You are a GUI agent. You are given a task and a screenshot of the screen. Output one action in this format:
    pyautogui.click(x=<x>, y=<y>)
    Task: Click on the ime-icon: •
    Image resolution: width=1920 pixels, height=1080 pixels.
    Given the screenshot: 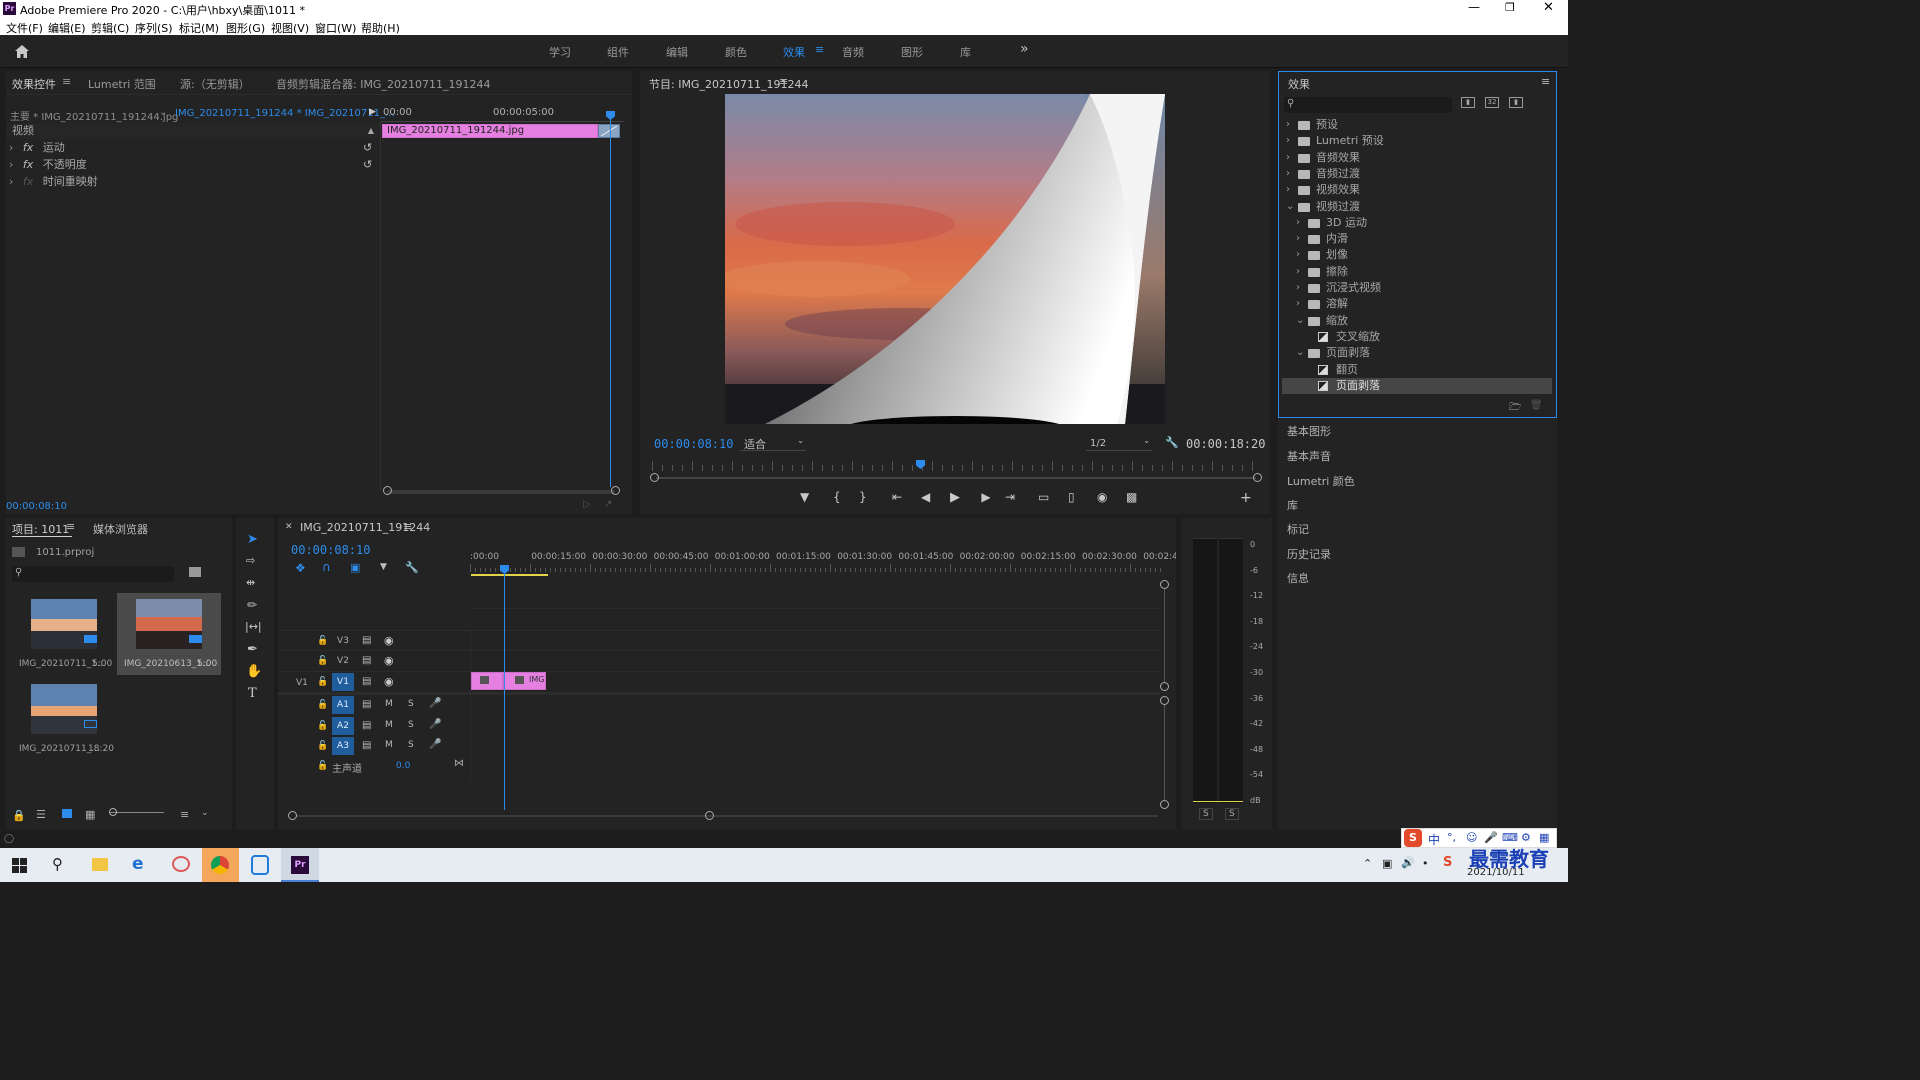 What is the action you would take?
    pyautogui.click(x=1425, y=863)
    